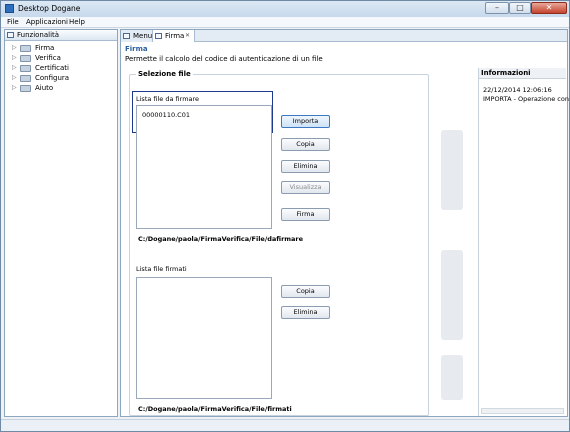  Describe the element at coordinates (161, 269) in the screenshot. I see `signed-list-label: Lista file firmati` at that location.